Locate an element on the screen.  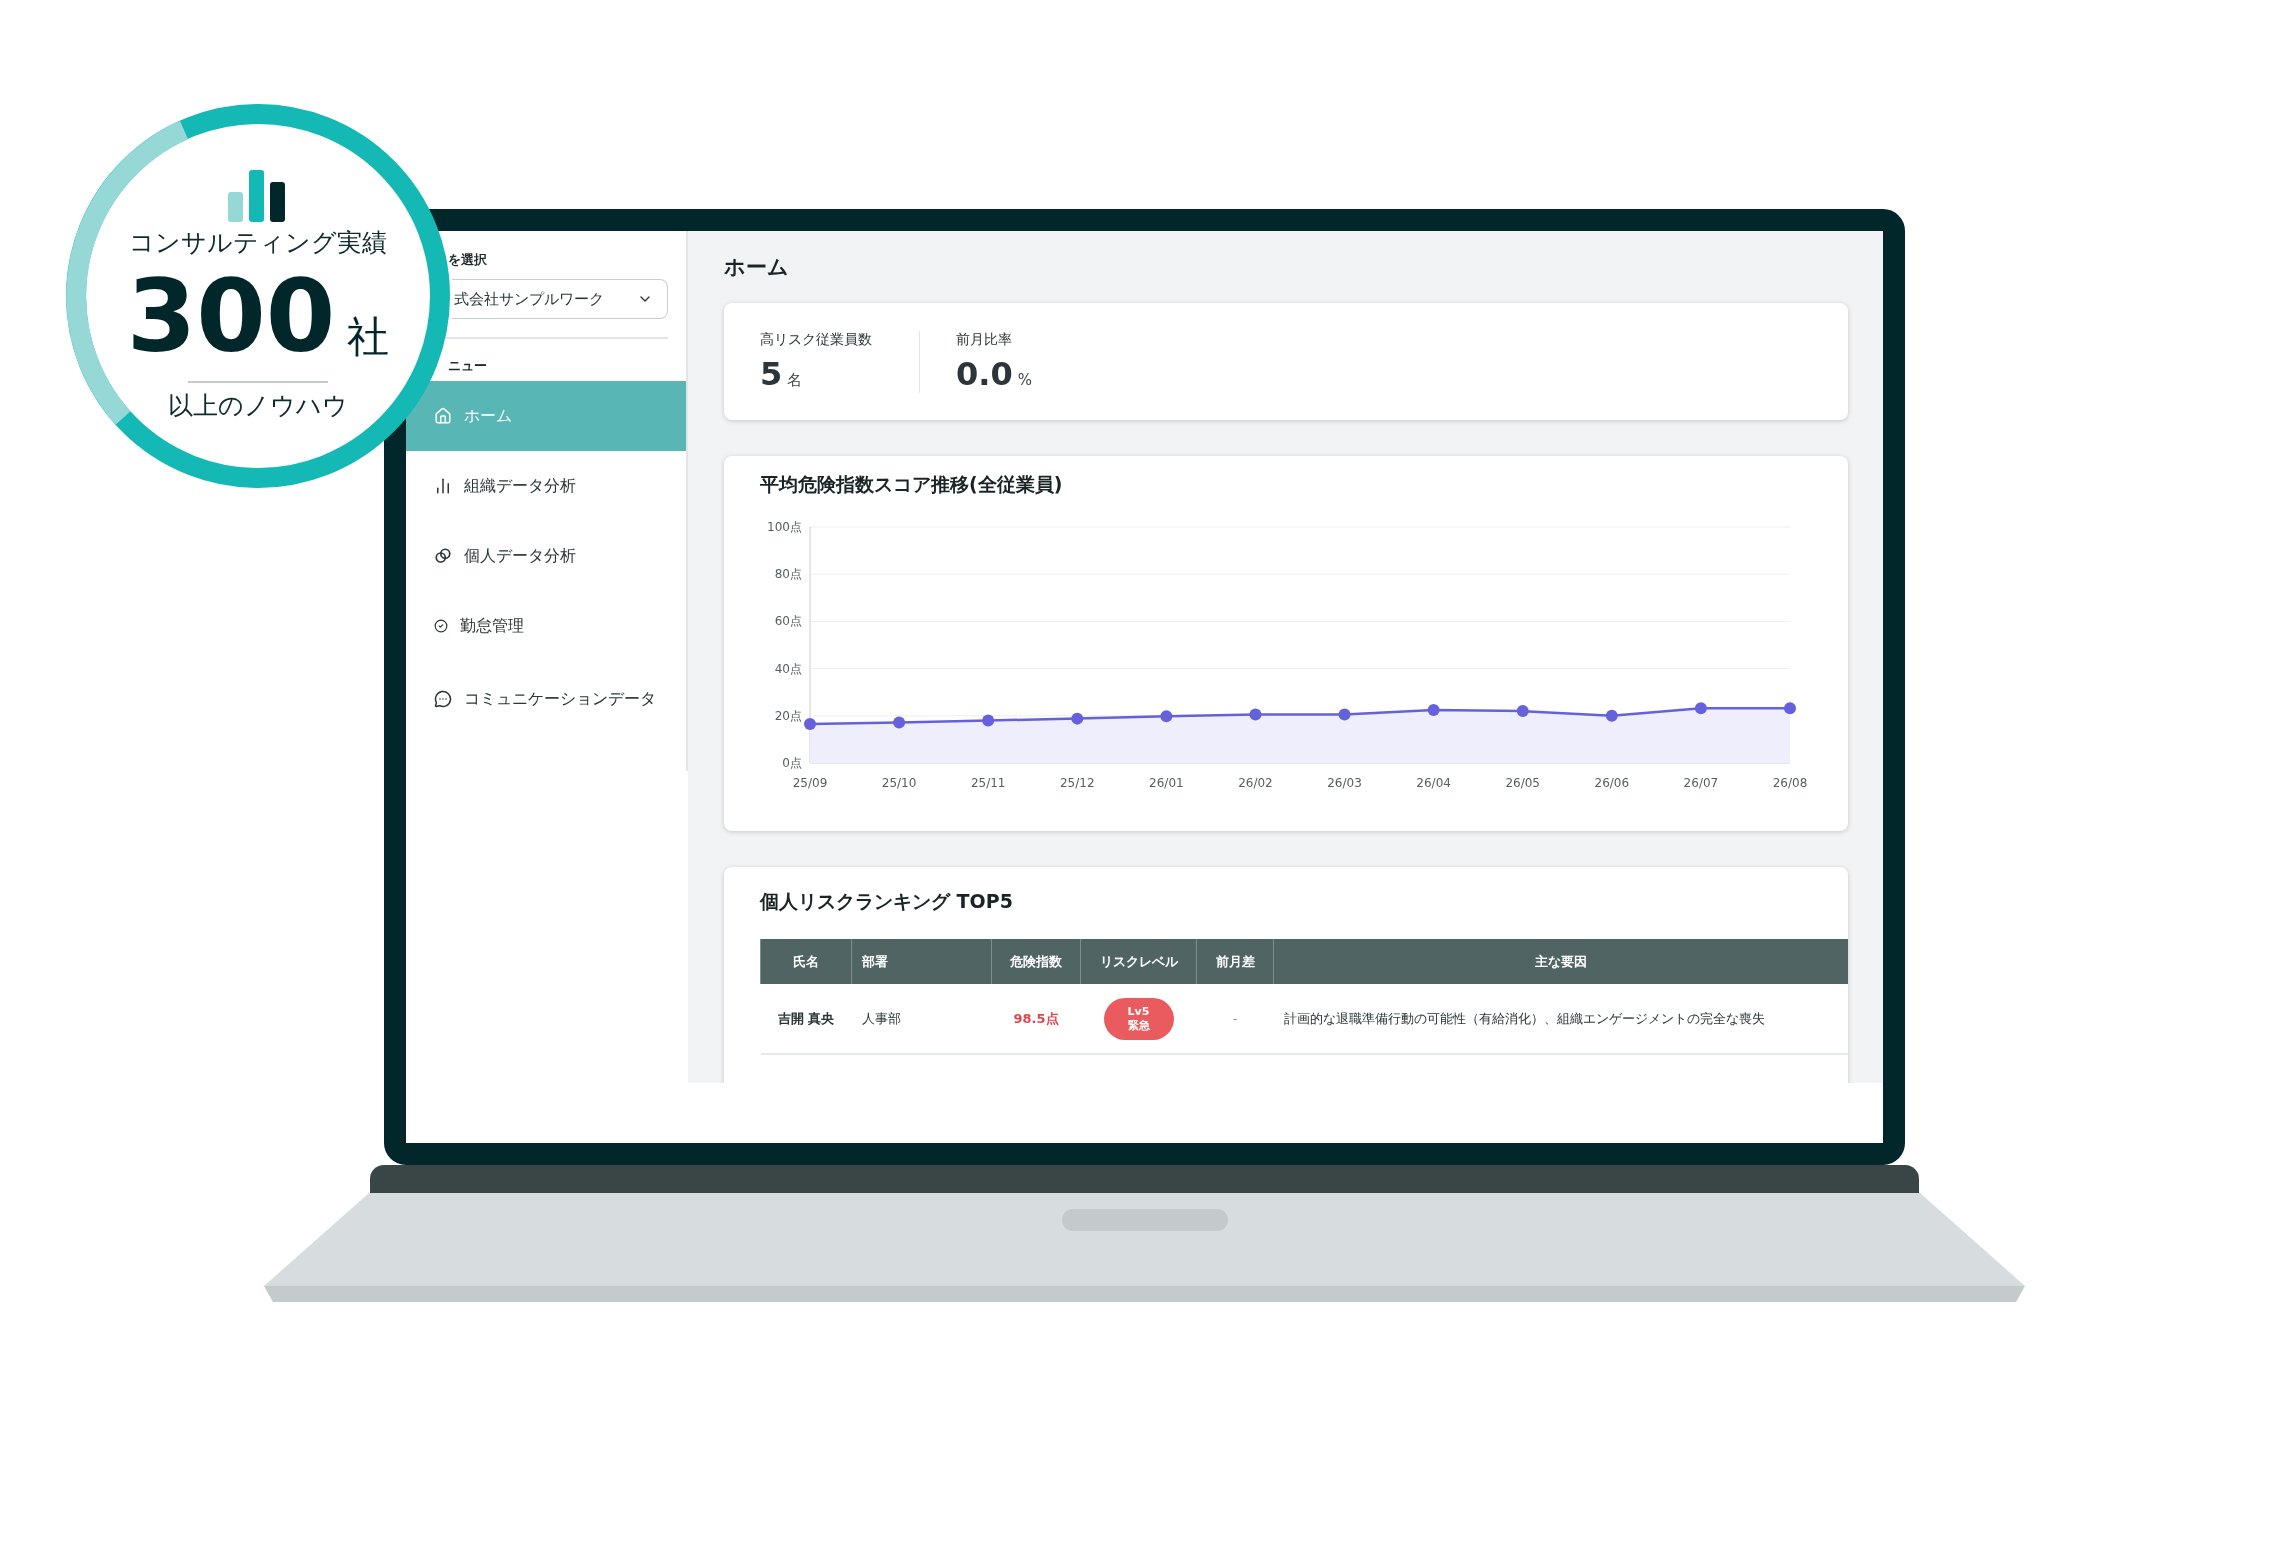
column-header: リスクレベル is located at coordinates (1138, 961).